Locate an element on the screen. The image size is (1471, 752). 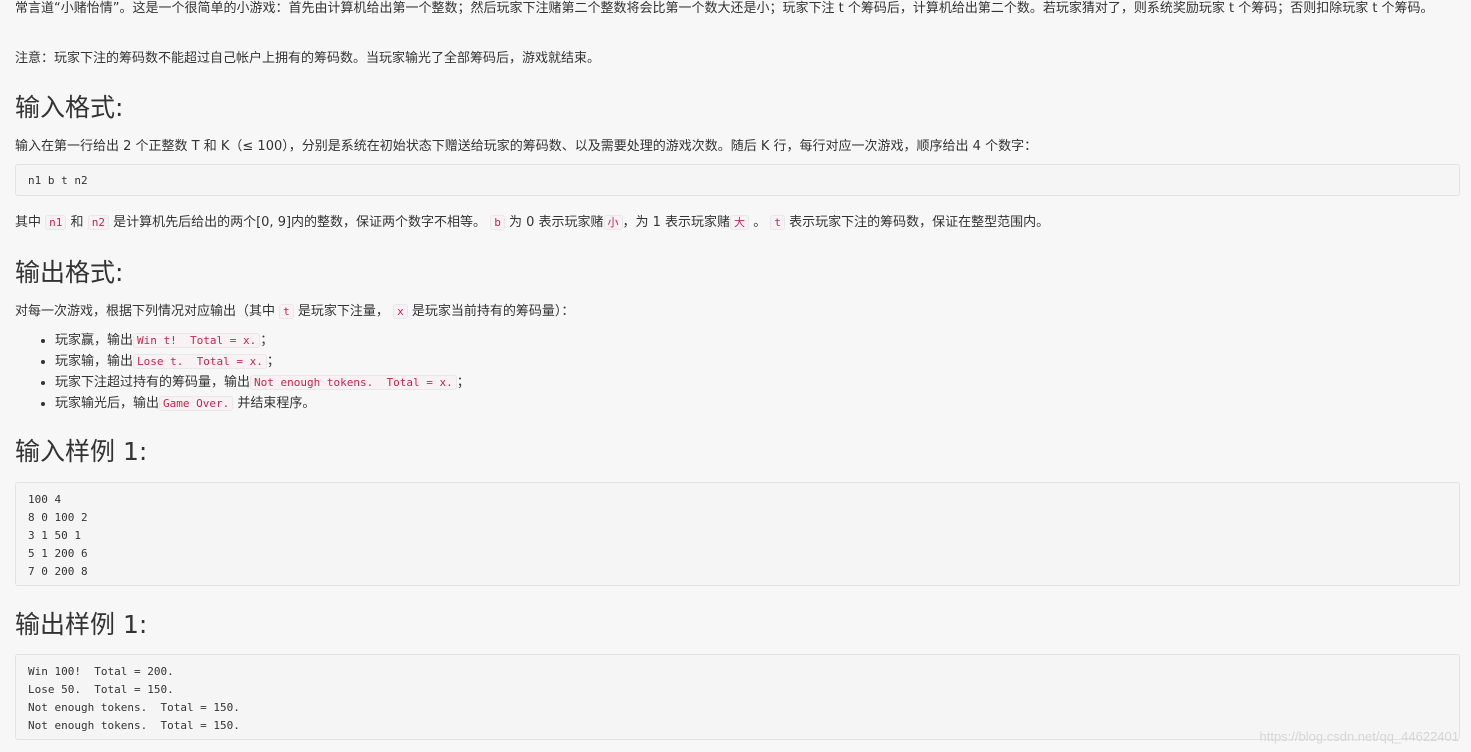
output-format-heading: 输出格式: is located at coordinates (69, 272).